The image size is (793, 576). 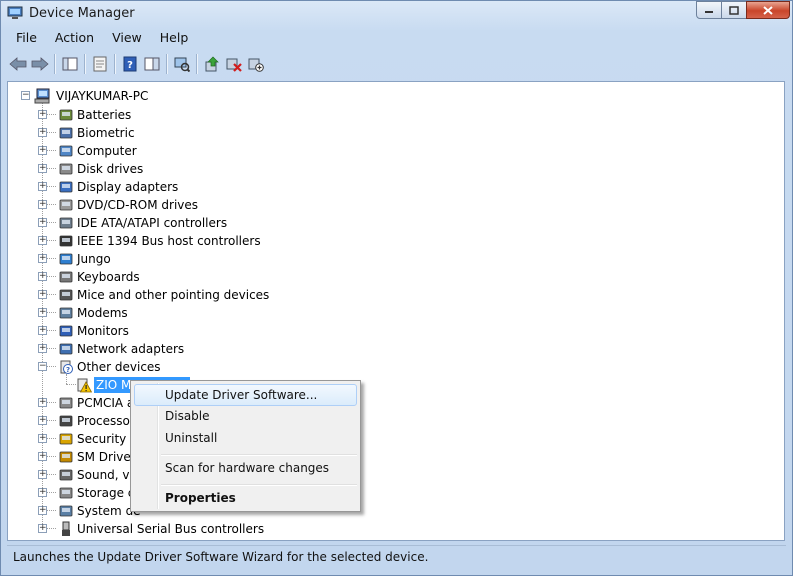 What do you see at coordinates (152, 64) in the screenshot?
I see `action-pane-button` at bounding box center [152, 64].